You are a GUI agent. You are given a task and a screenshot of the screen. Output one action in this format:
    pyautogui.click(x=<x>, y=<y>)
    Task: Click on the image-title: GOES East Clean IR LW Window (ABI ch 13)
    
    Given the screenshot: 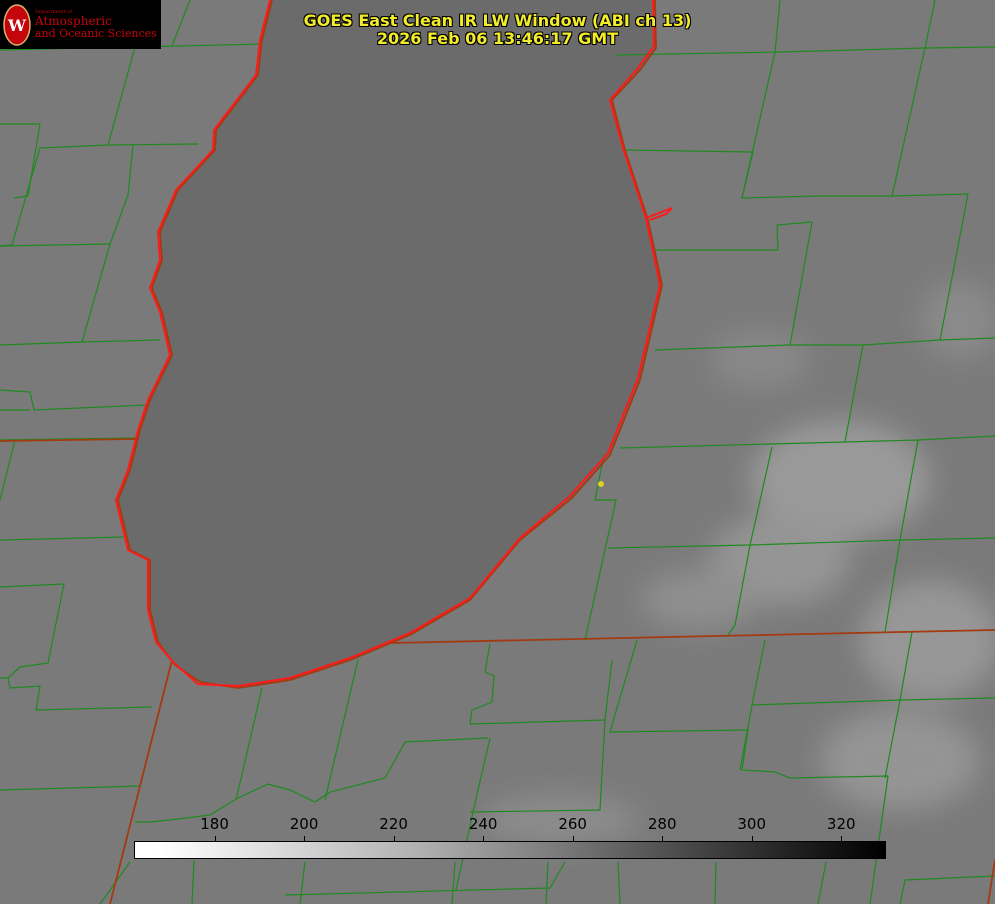 What is the action you would take?
    pyautogui.click(x=497, y=20)
    